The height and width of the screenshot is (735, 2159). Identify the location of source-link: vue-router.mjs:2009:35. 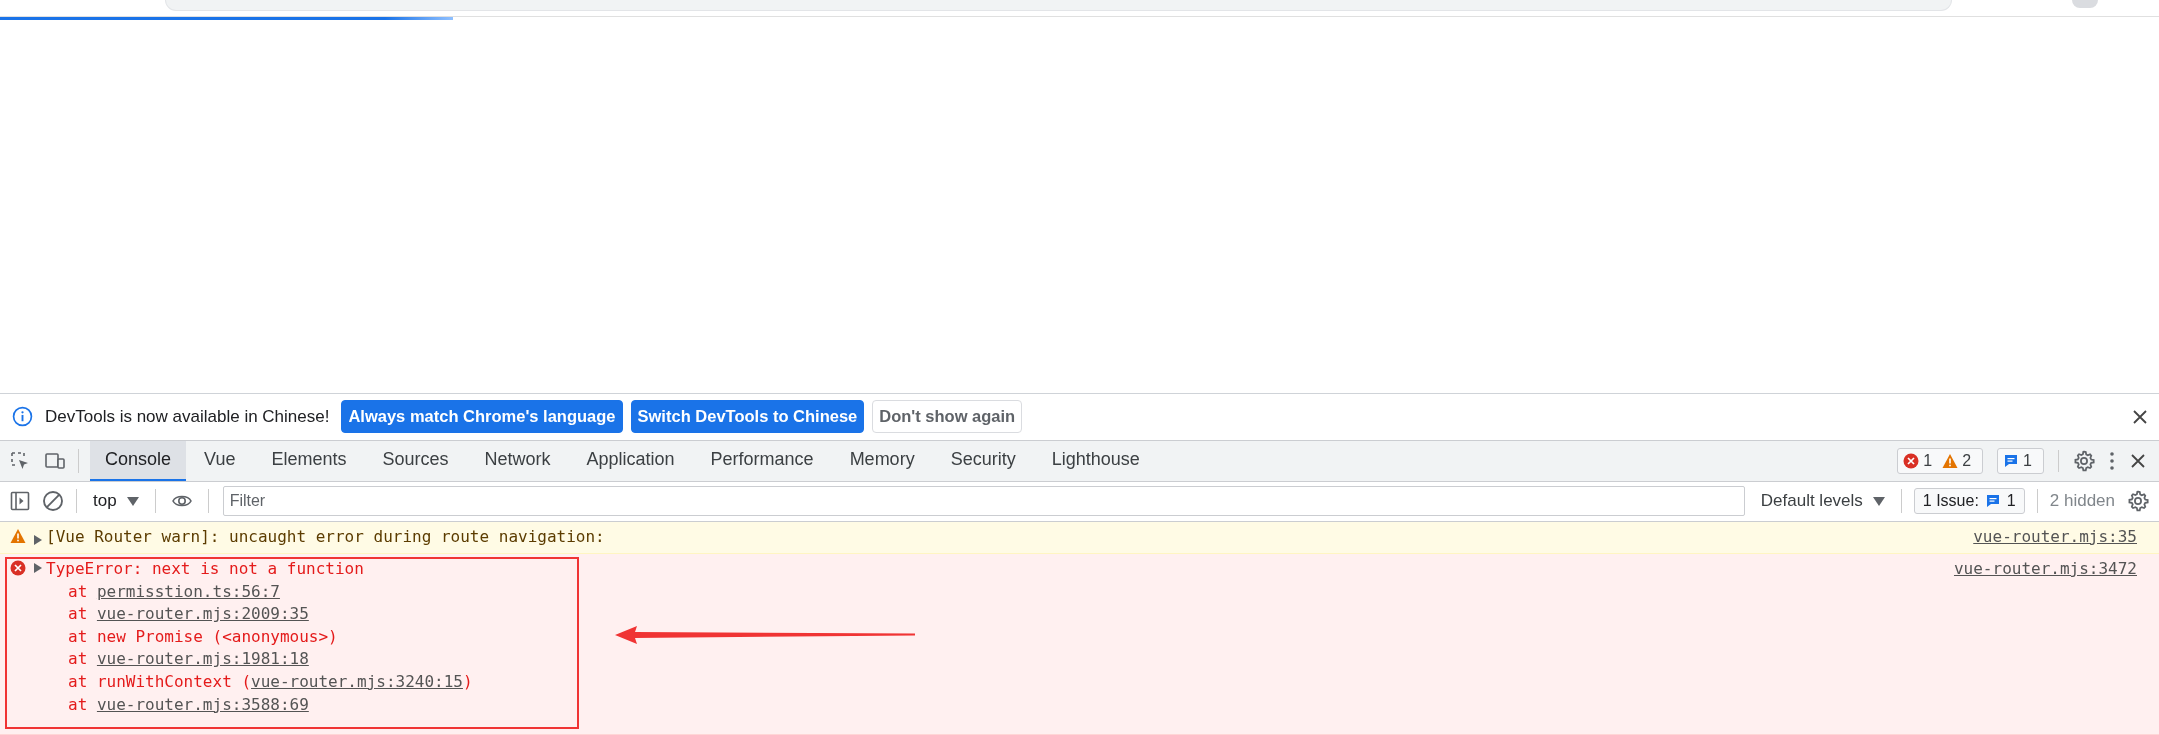
(202, 614).